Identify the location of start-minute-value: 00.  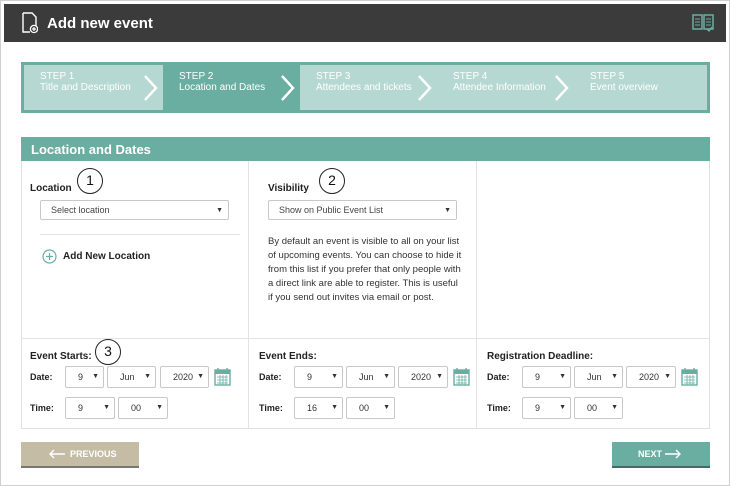
(136, 408).